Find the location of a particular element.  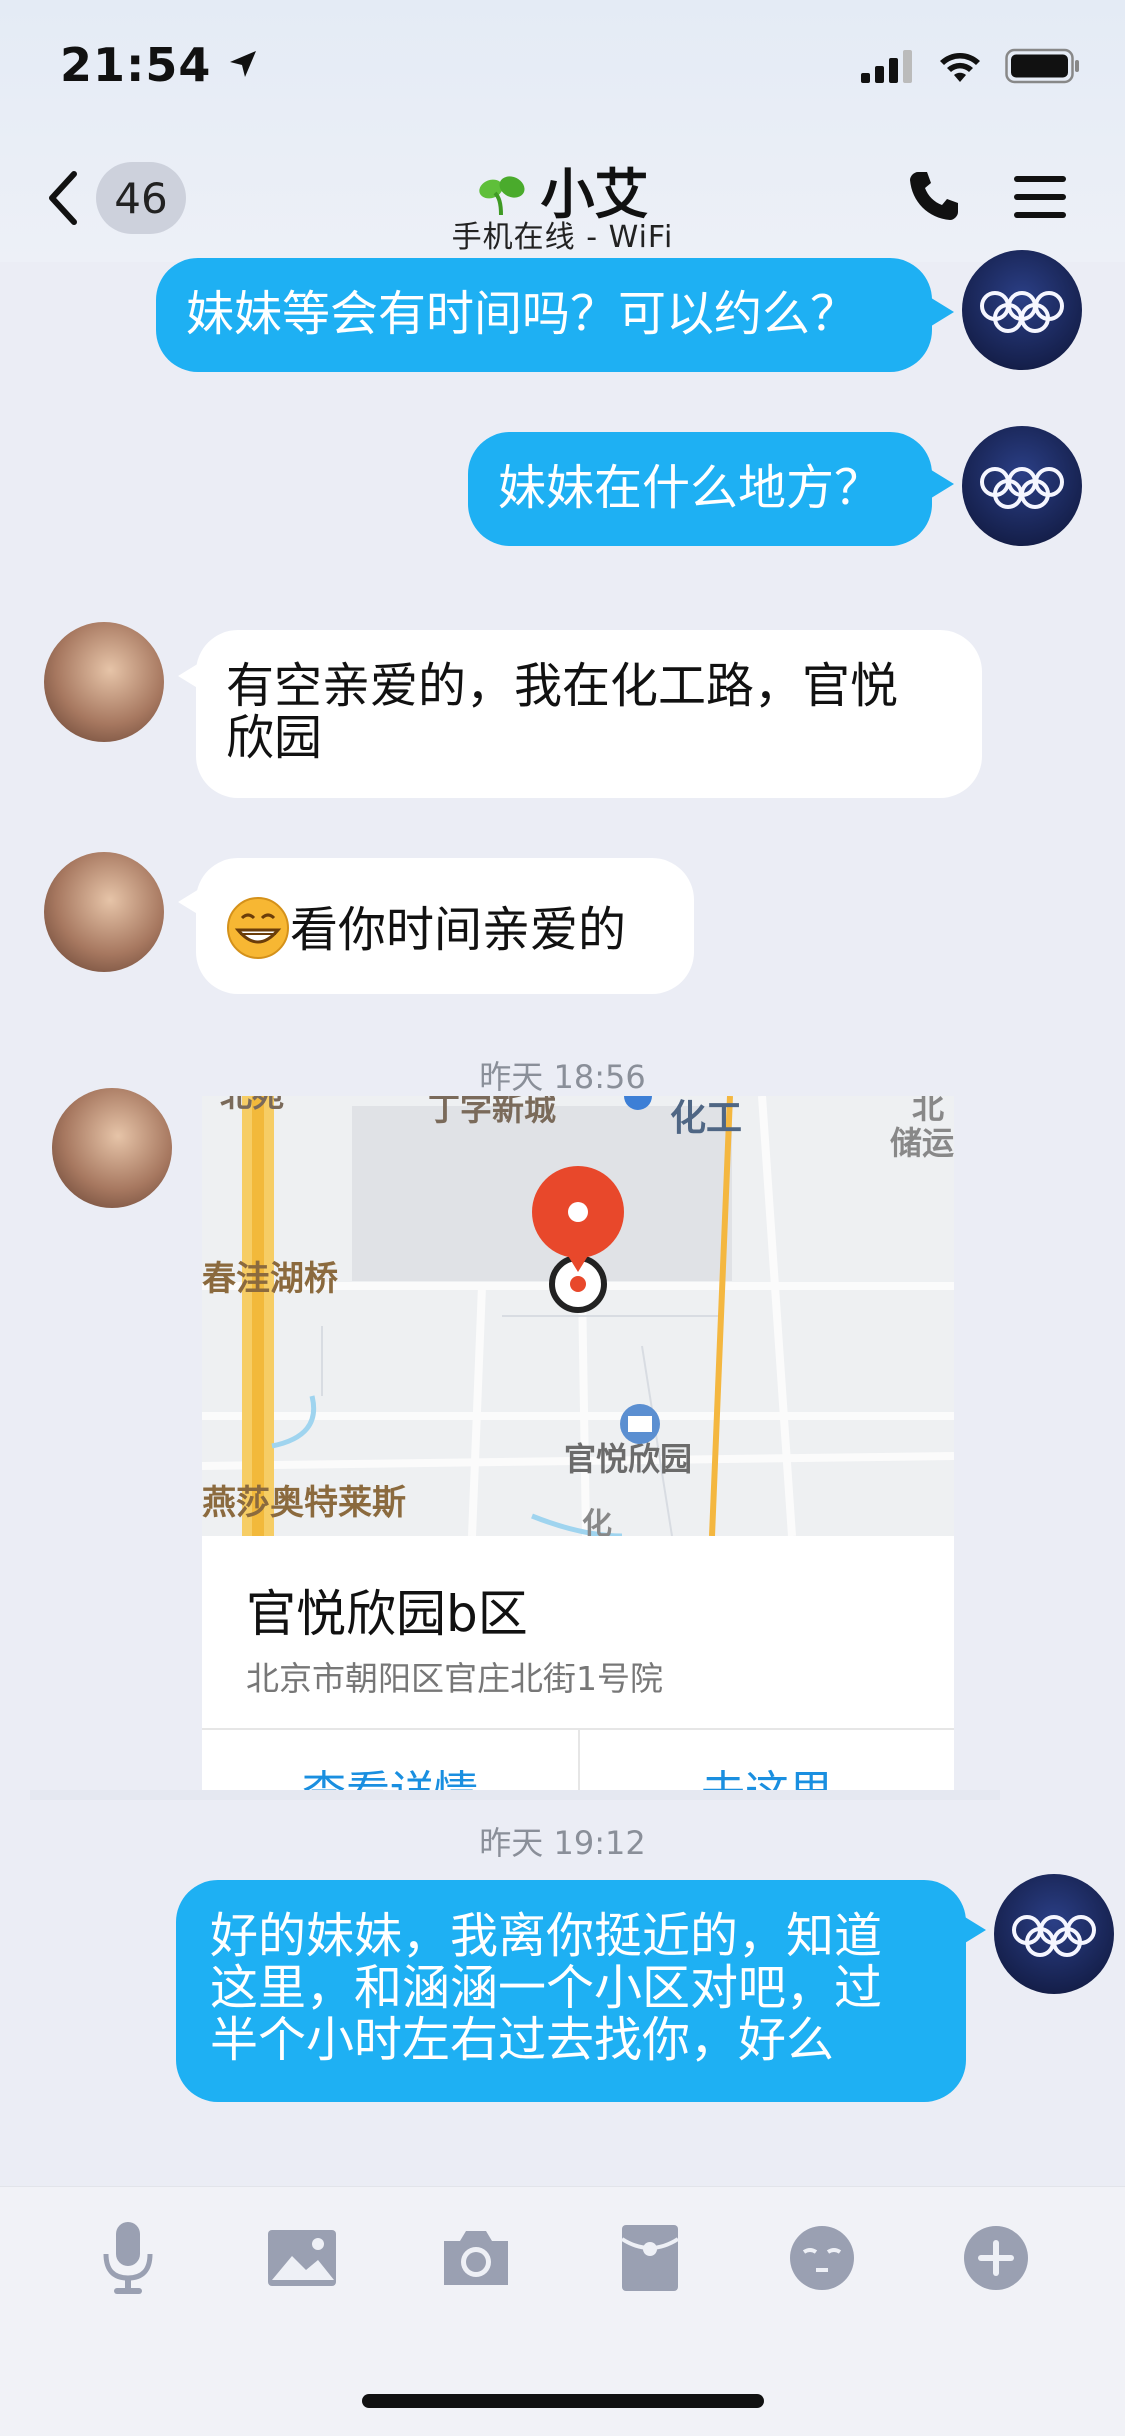

voice-button is located at coordinates (128, 2258).